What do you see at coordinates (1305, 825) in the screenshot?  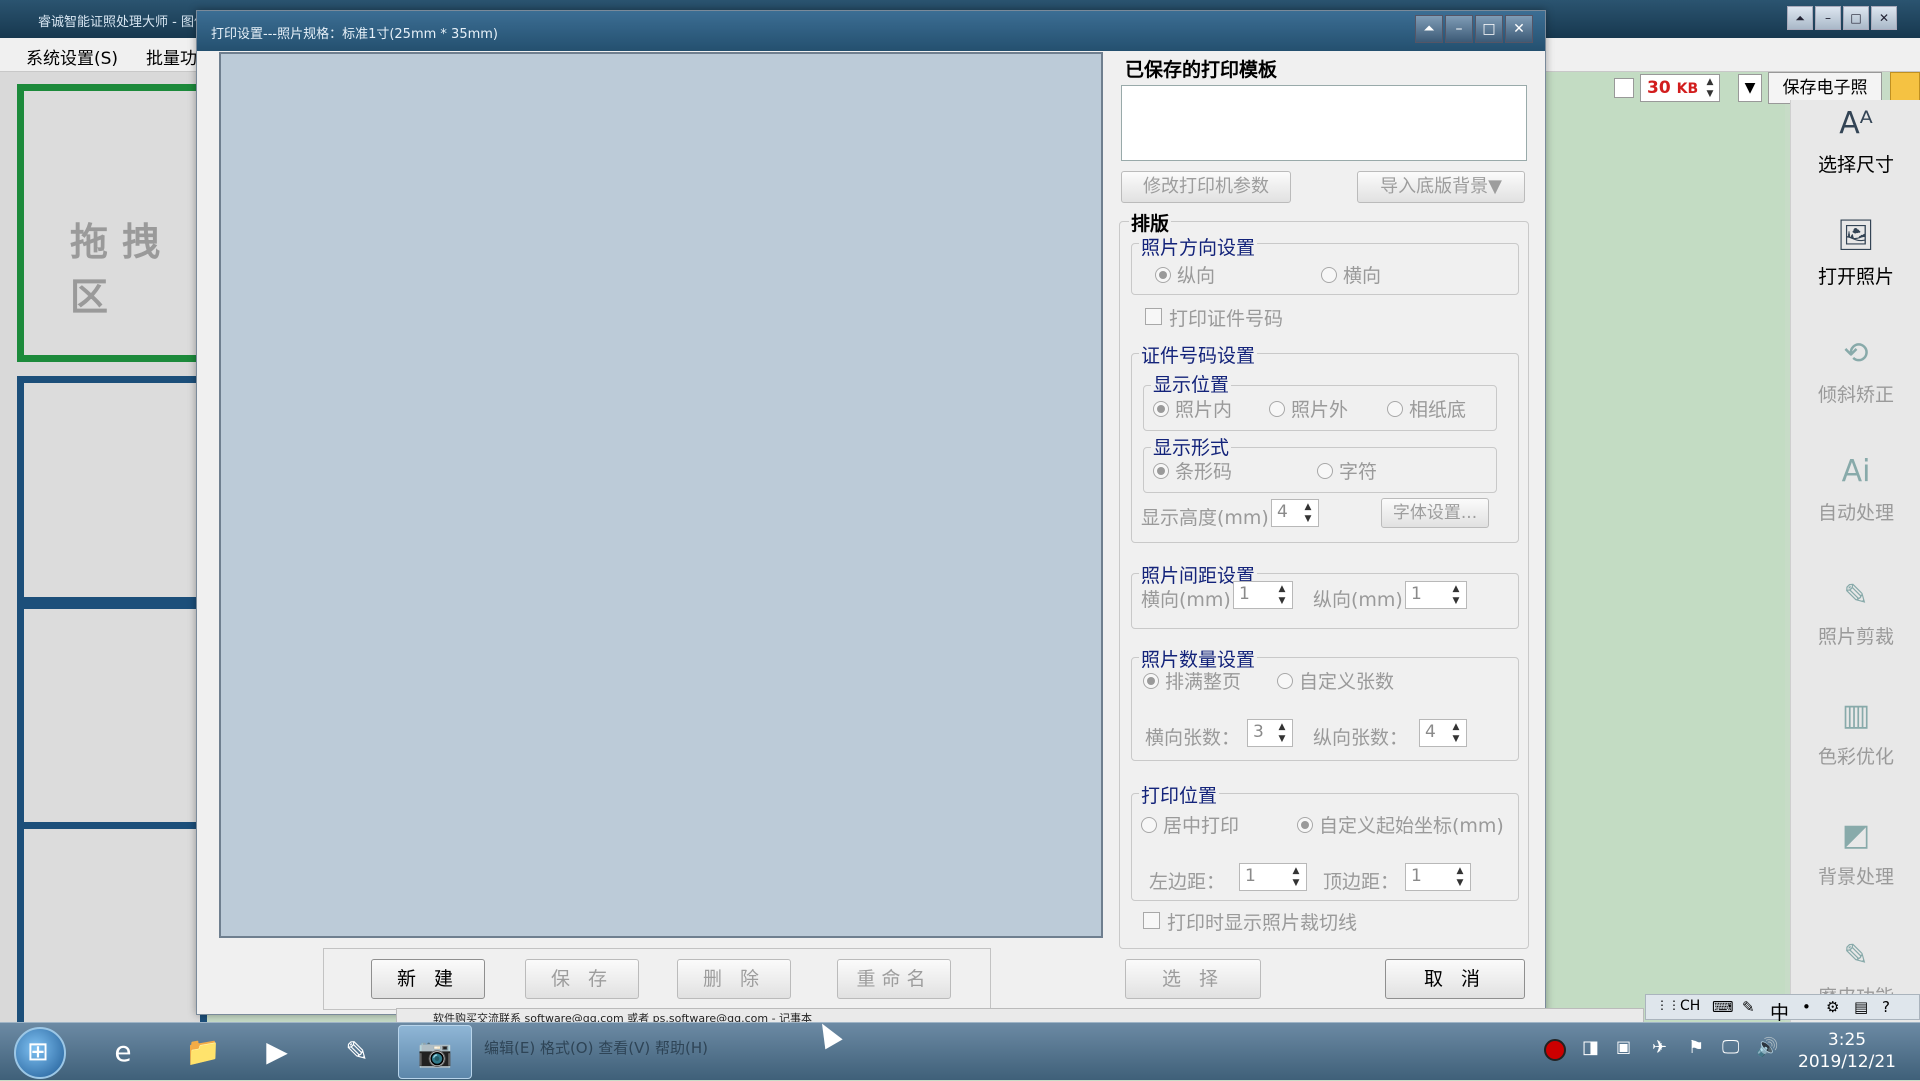 I see `custom-origin-radio` at bounding box center [1305, 825].